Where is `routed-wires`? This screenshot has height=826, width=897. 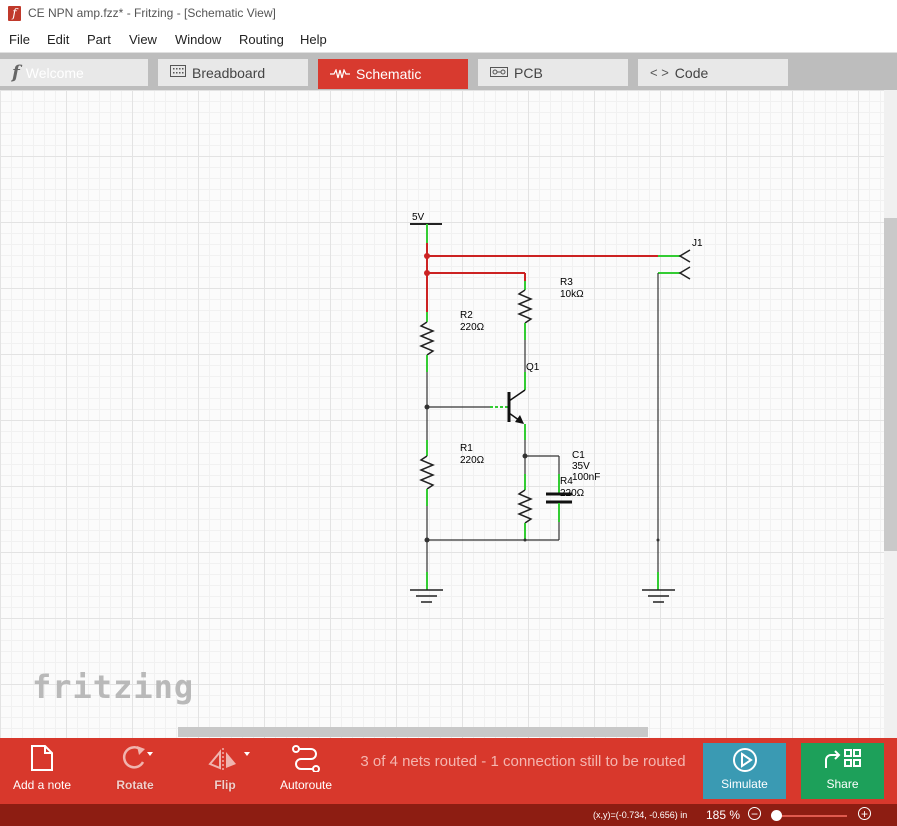 routed-wires is located at coordinates (542, 277).